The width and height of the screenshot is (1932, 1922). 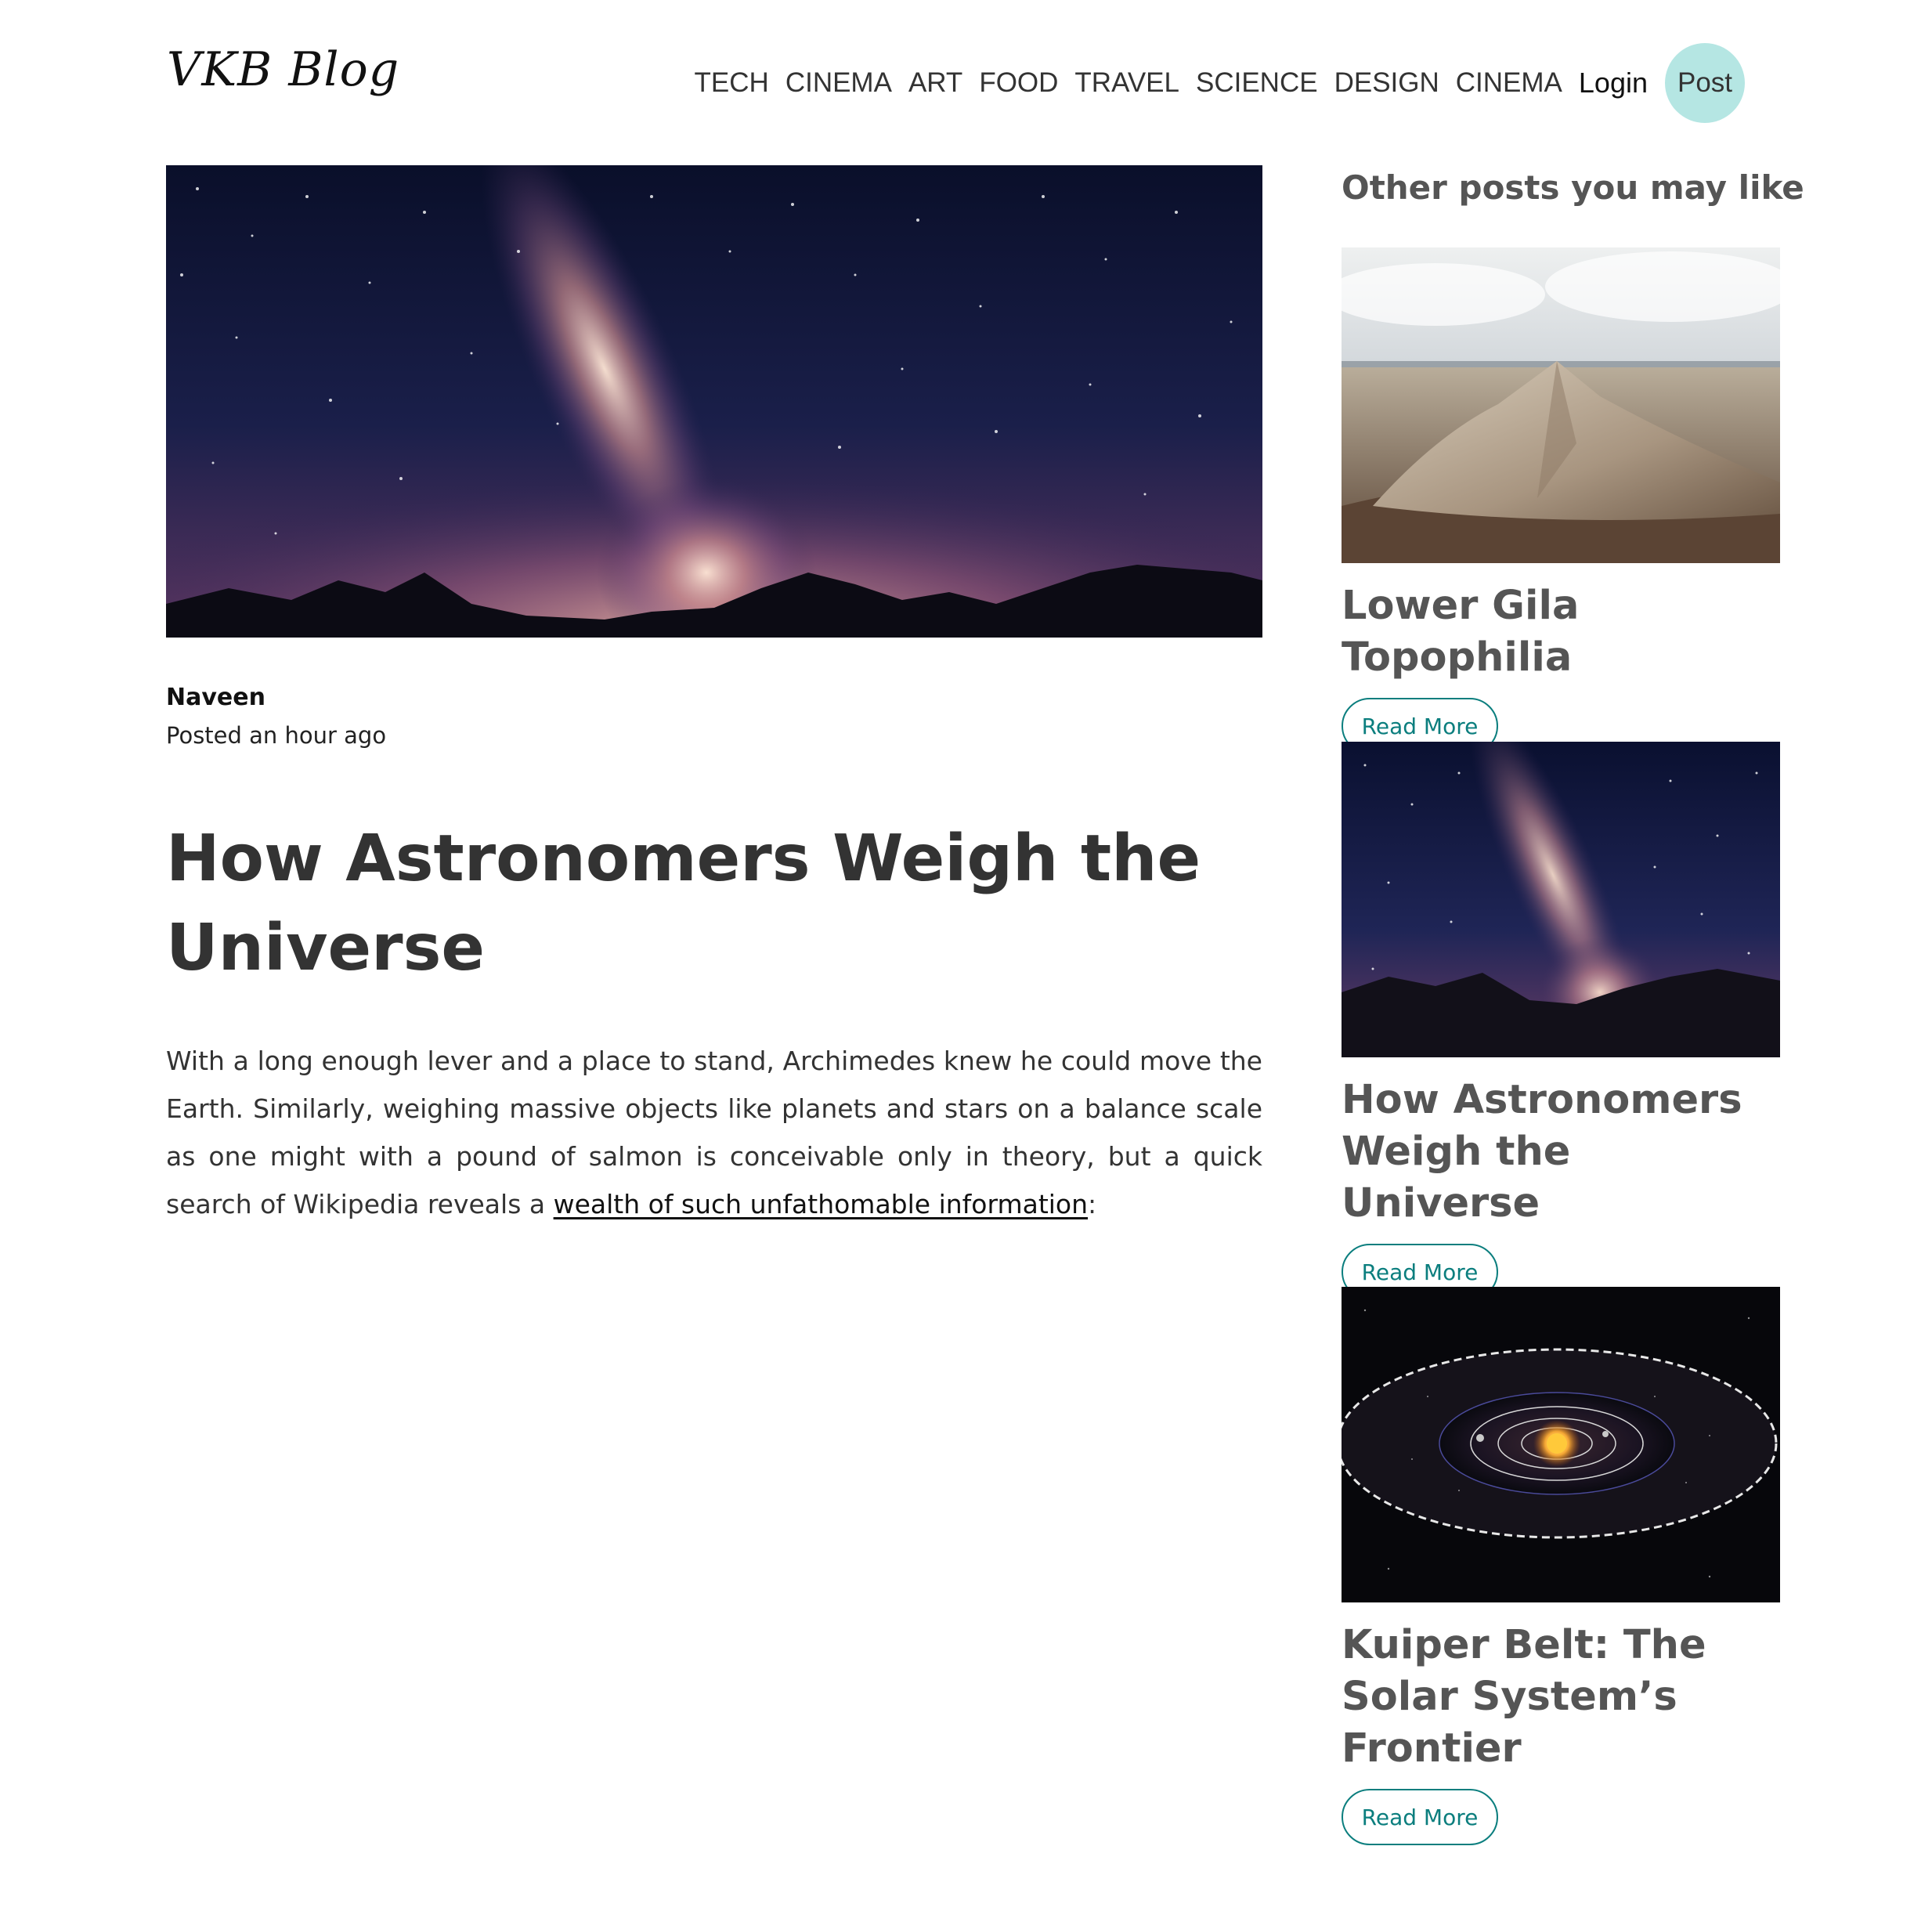 What do you see at coordinates (1257, 83) in the screenshot?
I see `nav-link-science: SCIENCE` at bounding box center [1257, 83].